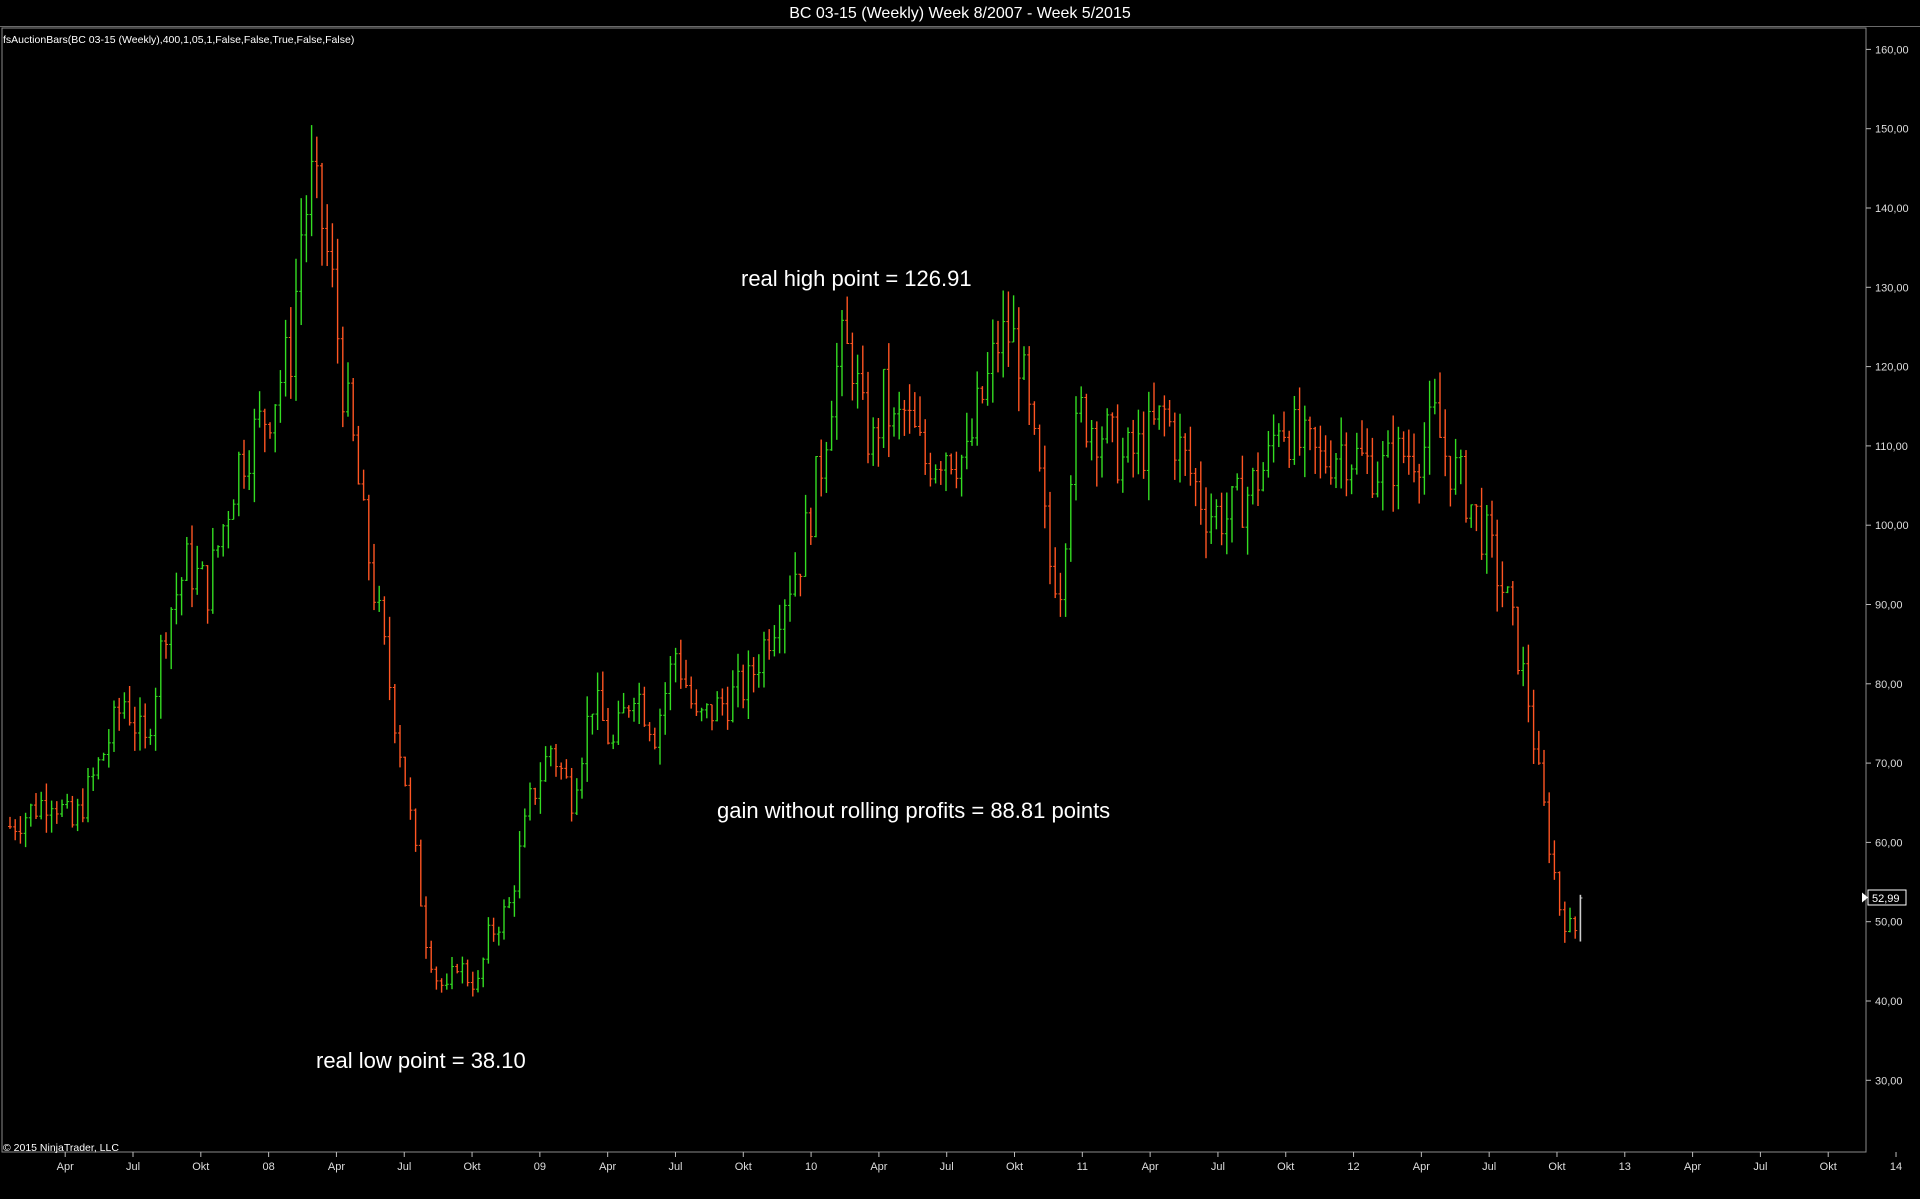 Image resolution: width=1920 pixels, height=1199 pixels. Describe the element at coordinates (336, 1167) in the screenshot. I see `x-tick-label: Apr` at that location.